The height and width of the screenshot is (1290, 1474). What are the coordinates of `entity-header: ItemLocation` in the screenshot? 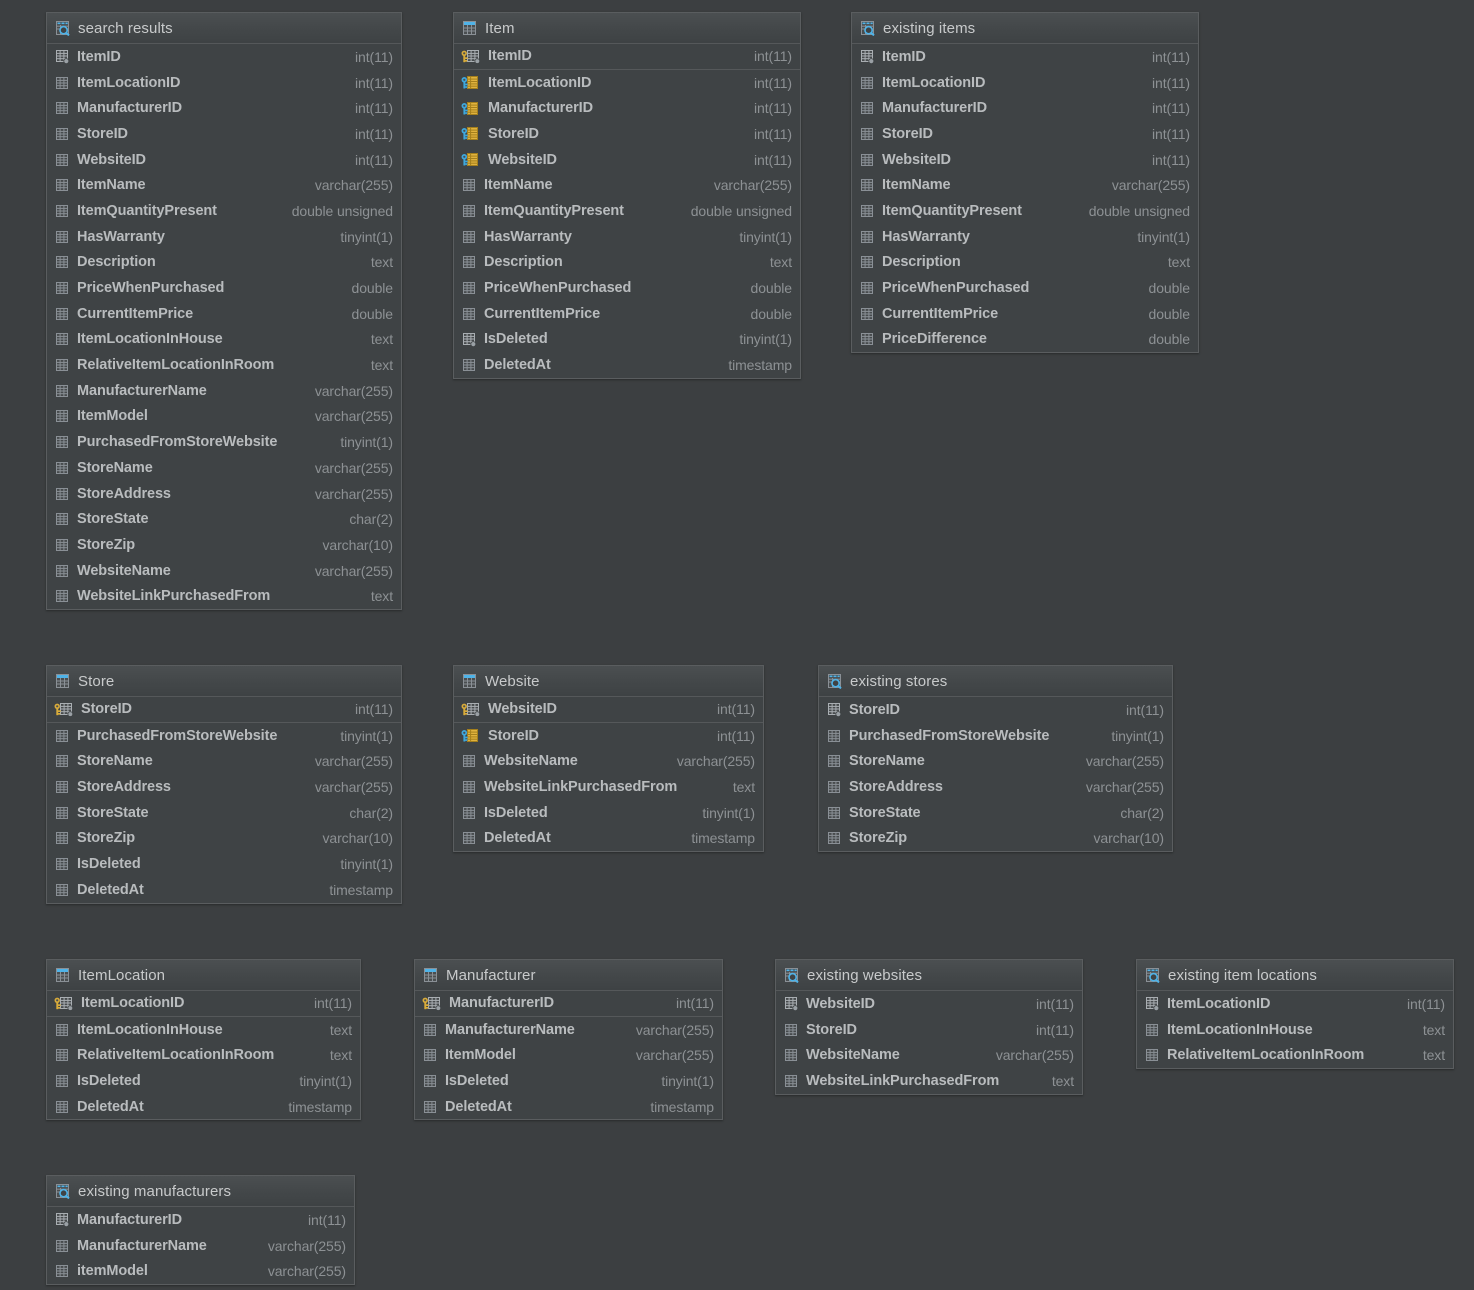 It's located at (203, 975).